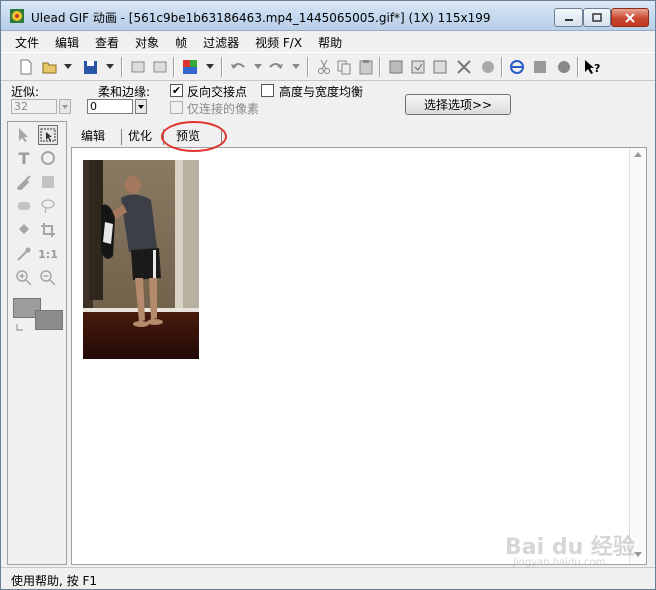  Describe the element at coordinates (37, 343) in the screenshot. I see `tool-panel: T 1:1` at that location.